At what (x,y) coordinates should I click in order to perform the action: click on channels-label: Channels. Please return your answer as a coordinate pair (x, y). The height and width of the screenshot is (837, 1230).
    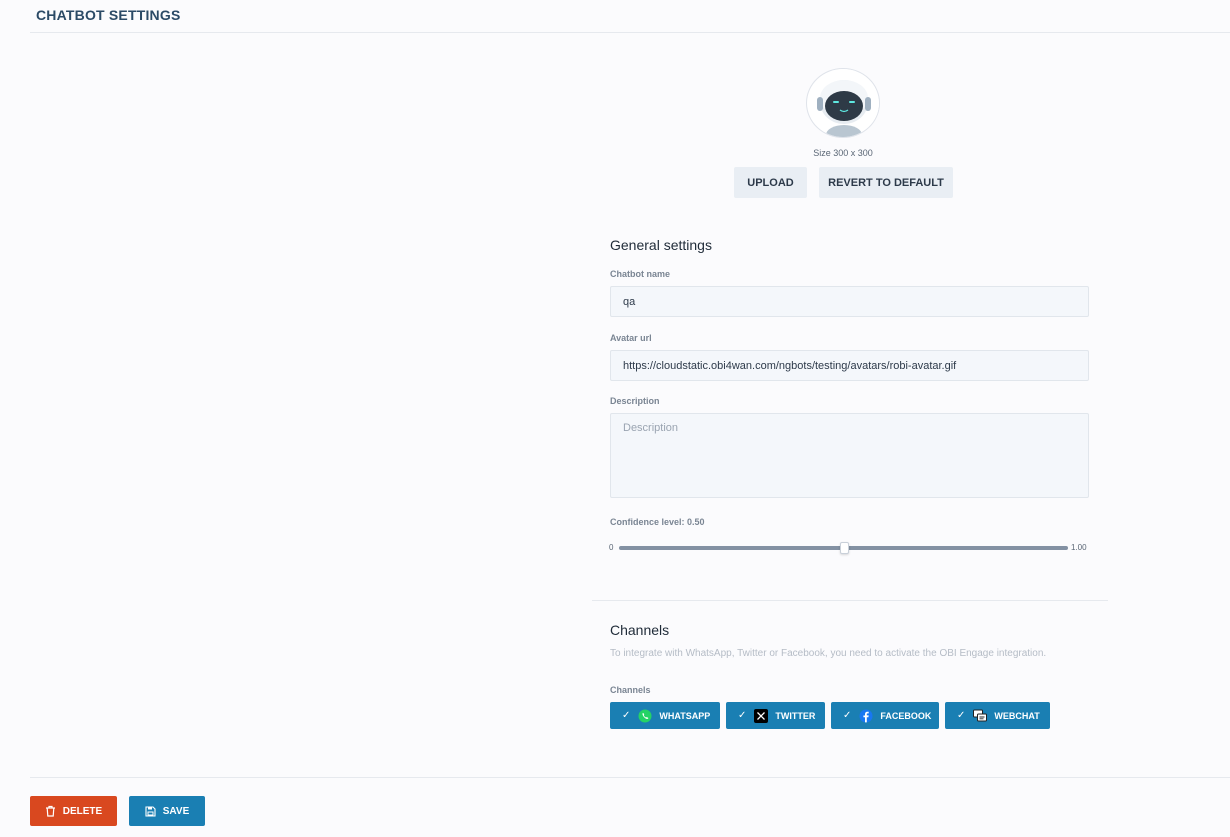
    Looking at the image, I should click on (630, 690).